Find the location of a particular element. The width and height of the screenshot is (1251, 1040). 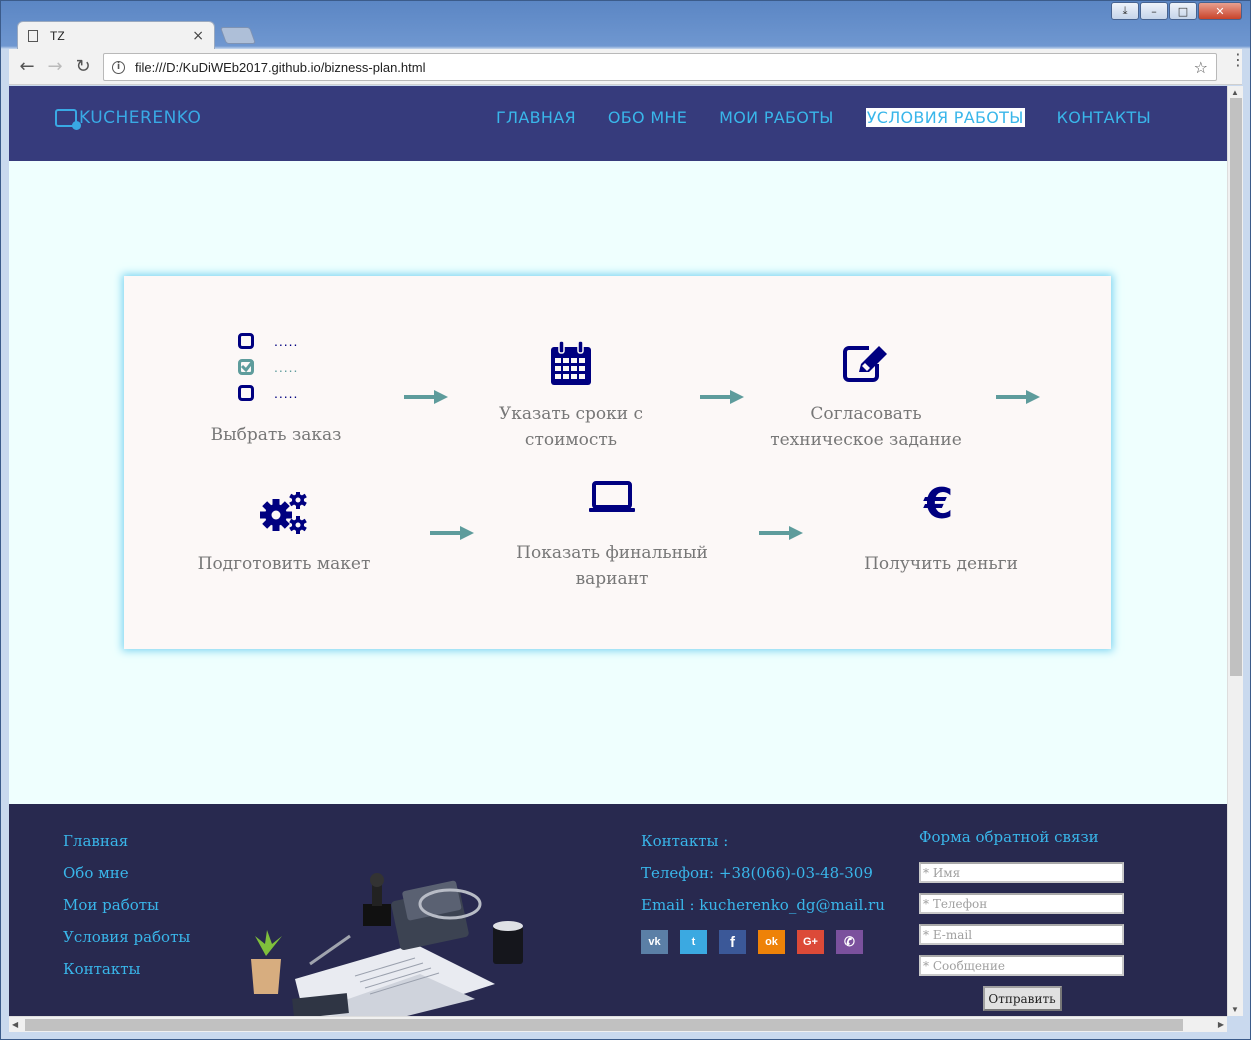

gears-icon is located at coordinates (283, 513).